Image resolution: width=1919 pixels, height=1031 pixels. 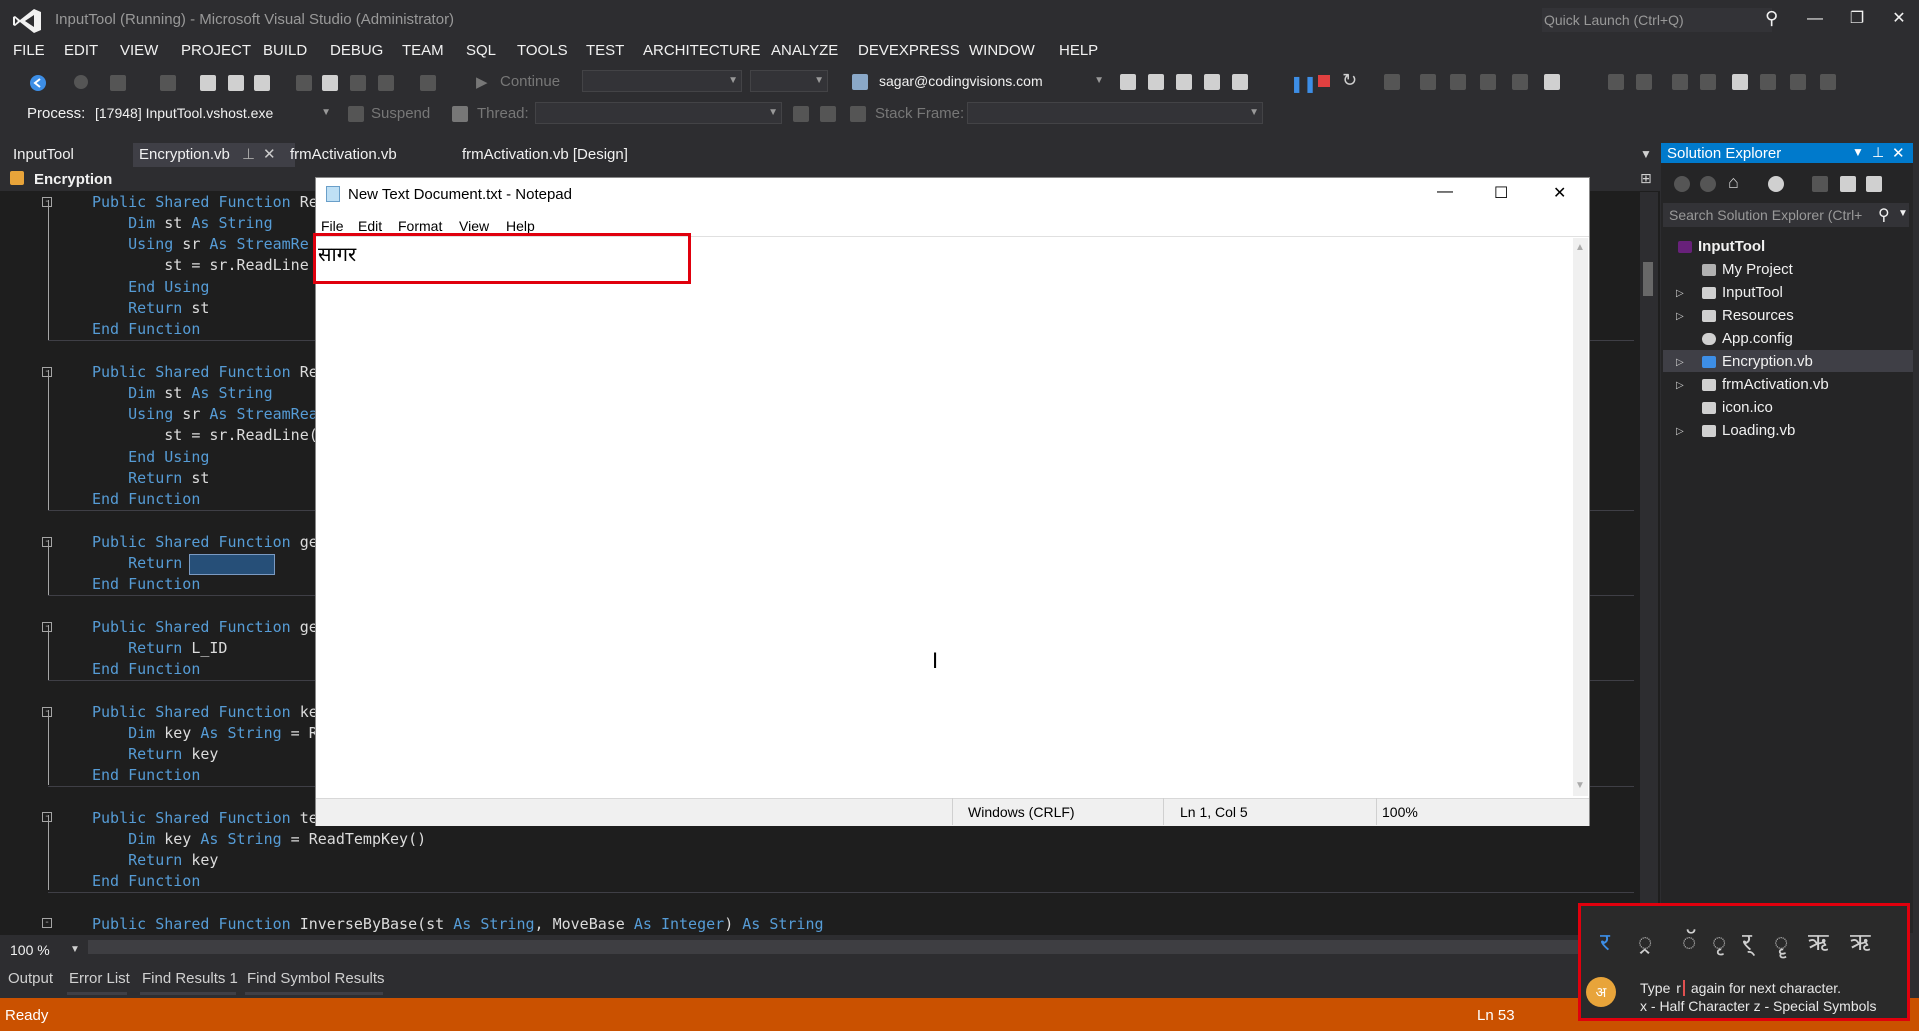 What do you see at coordinates (216, 50) in the screenshot?
I see `menu-project: PROJECT` at bounding box center [216, 50].